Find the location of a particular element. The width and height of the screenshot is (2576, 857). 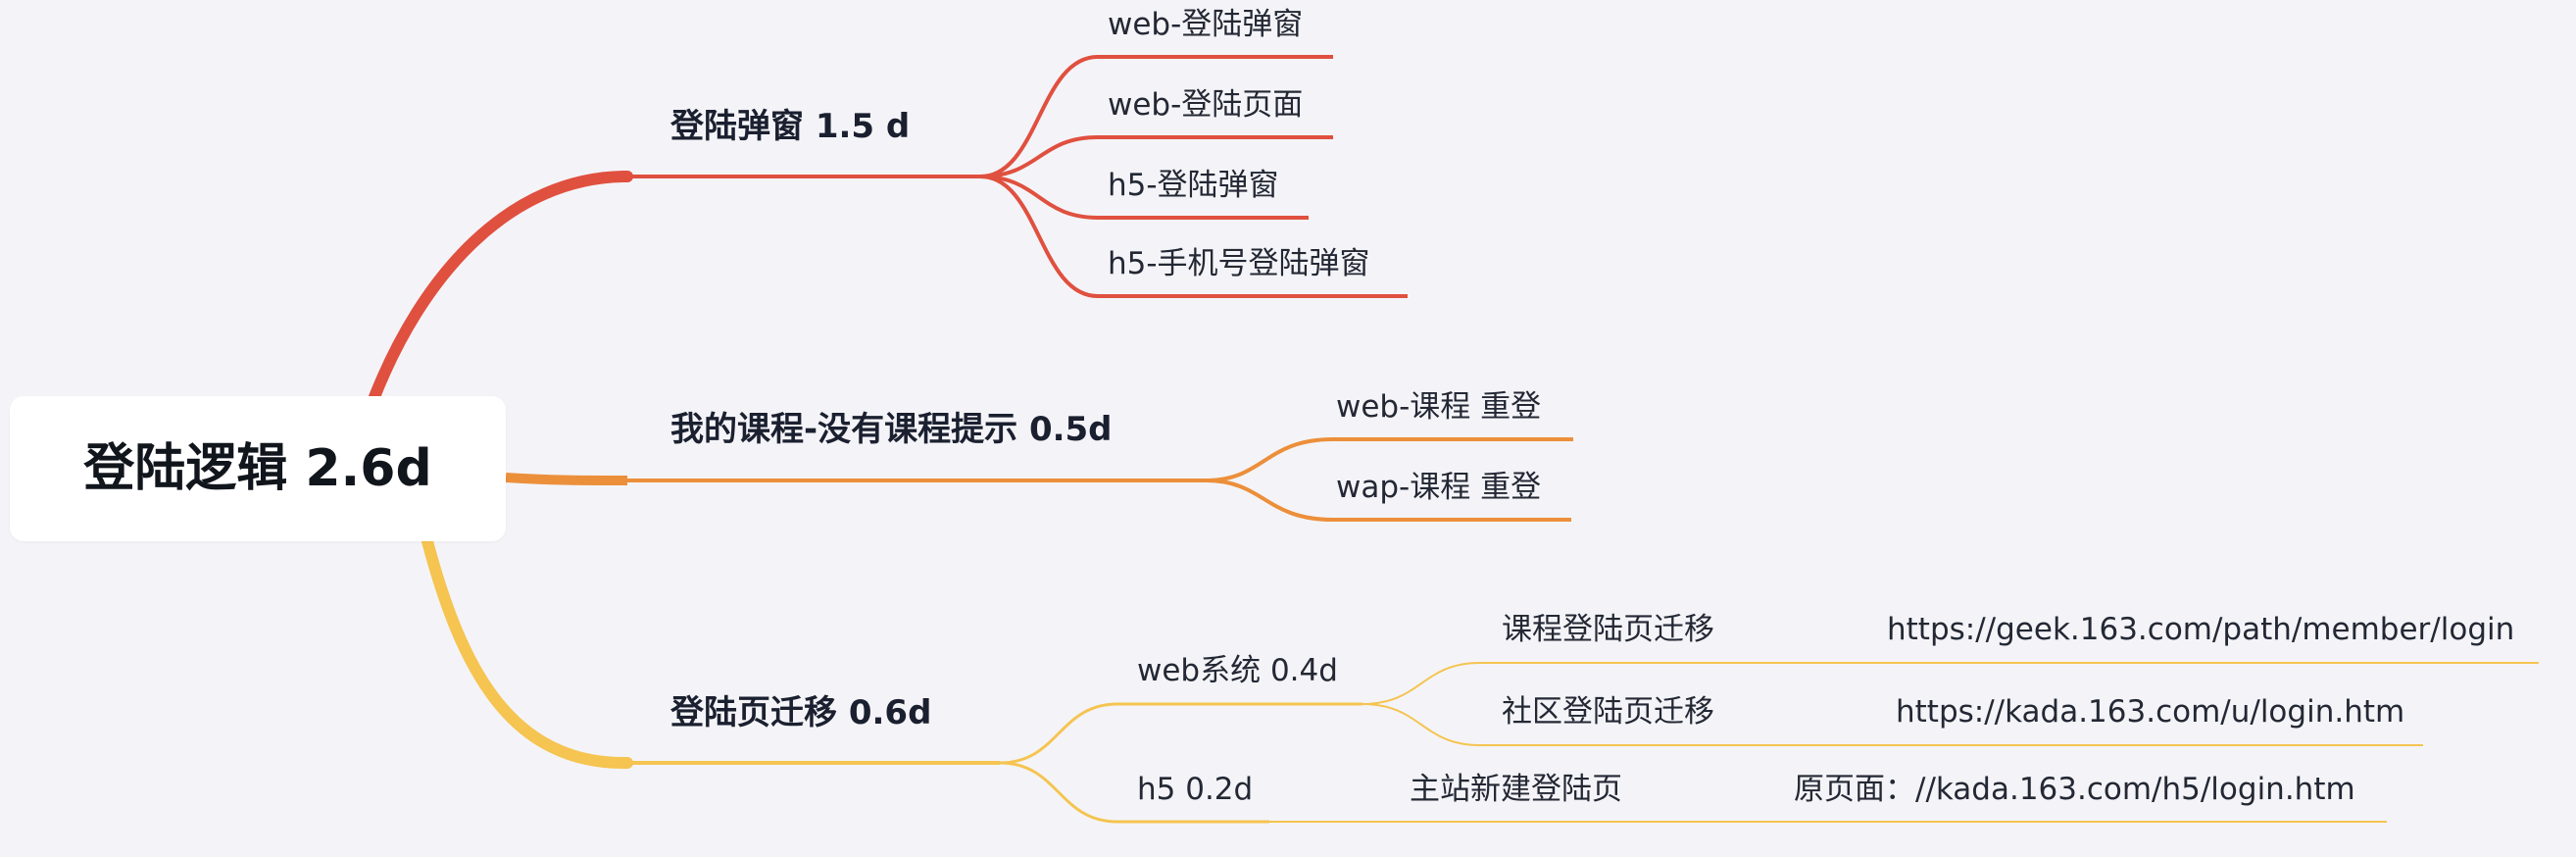

node-web-system: web系统 0.4d is located at coordinates (1237, 671).